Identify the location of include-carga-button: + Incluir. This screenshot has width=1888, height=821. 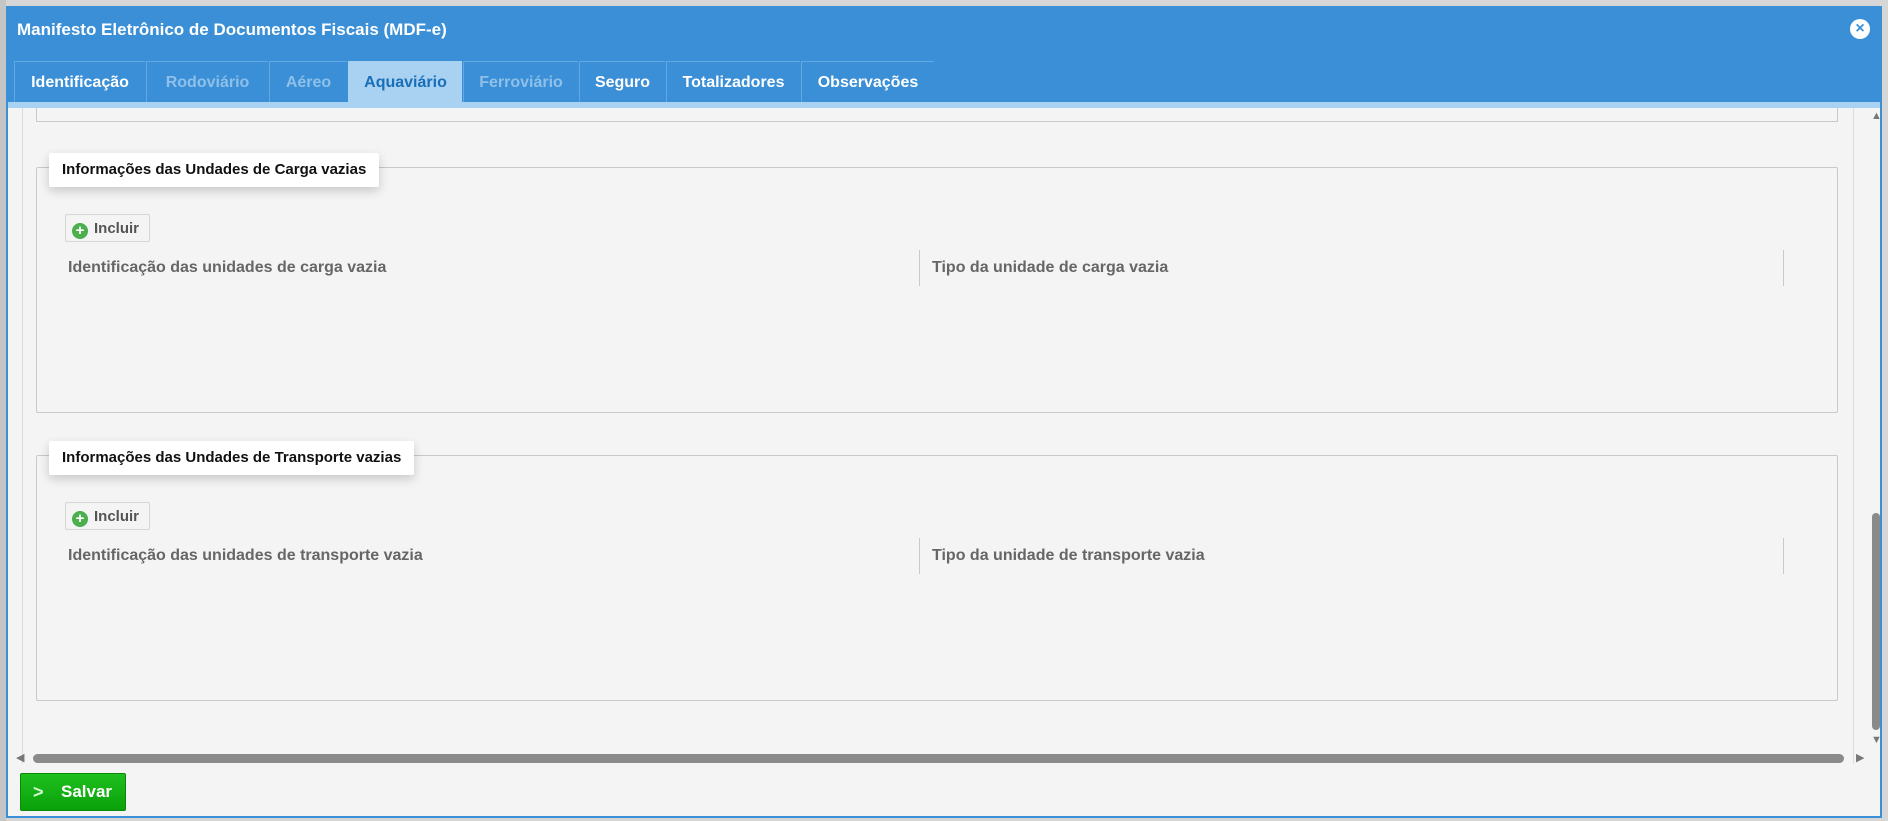
(108, 228).